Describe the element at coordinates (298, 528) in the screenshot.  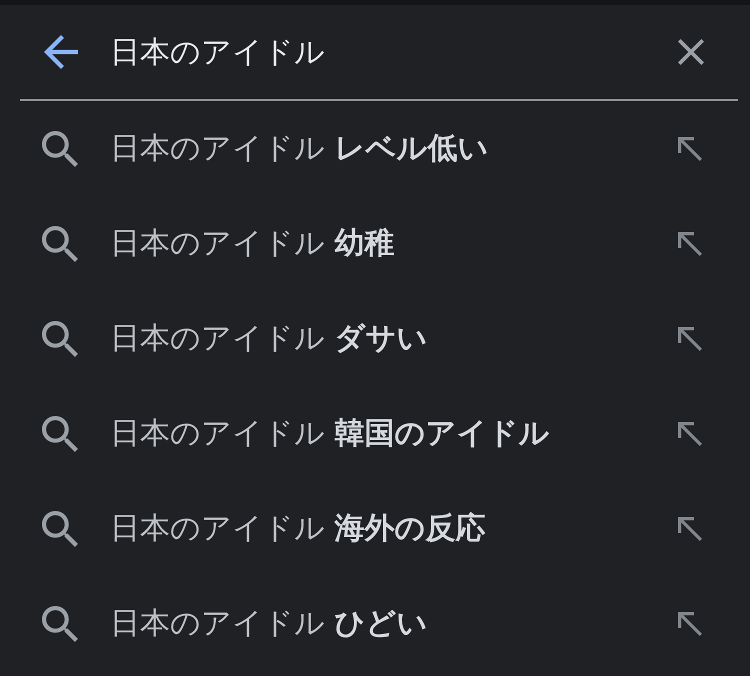
I see `suggestion-text: 日本のアイドル 海外の反応` at that location.